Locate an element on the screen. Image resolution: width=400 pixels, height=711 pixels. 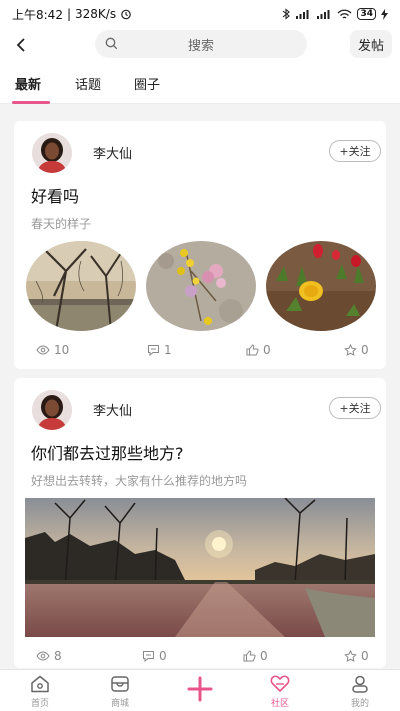
tabbar-shop-label: 商城 is located at coordinates (119, 704).